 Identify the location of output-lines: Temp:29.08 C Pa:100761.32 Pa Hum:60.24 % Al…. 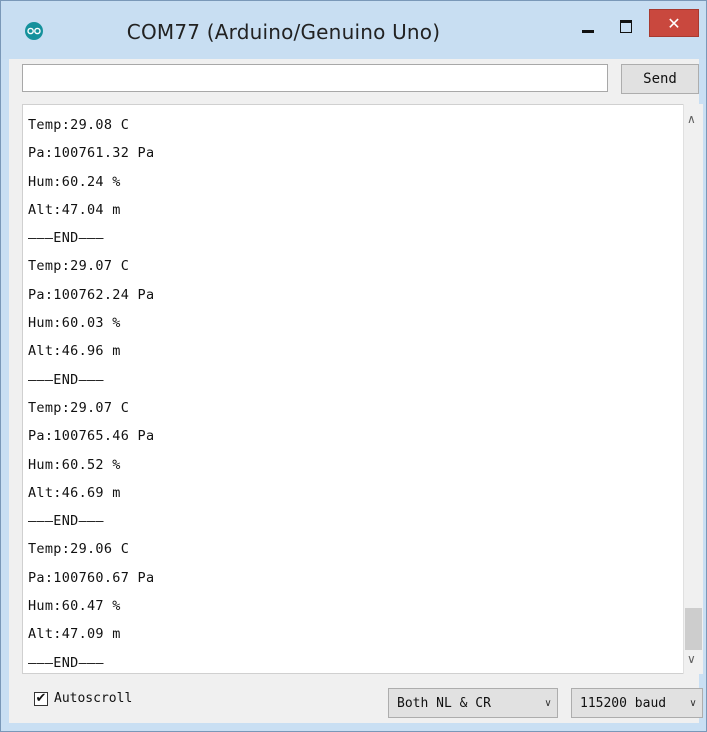
(91, 392).